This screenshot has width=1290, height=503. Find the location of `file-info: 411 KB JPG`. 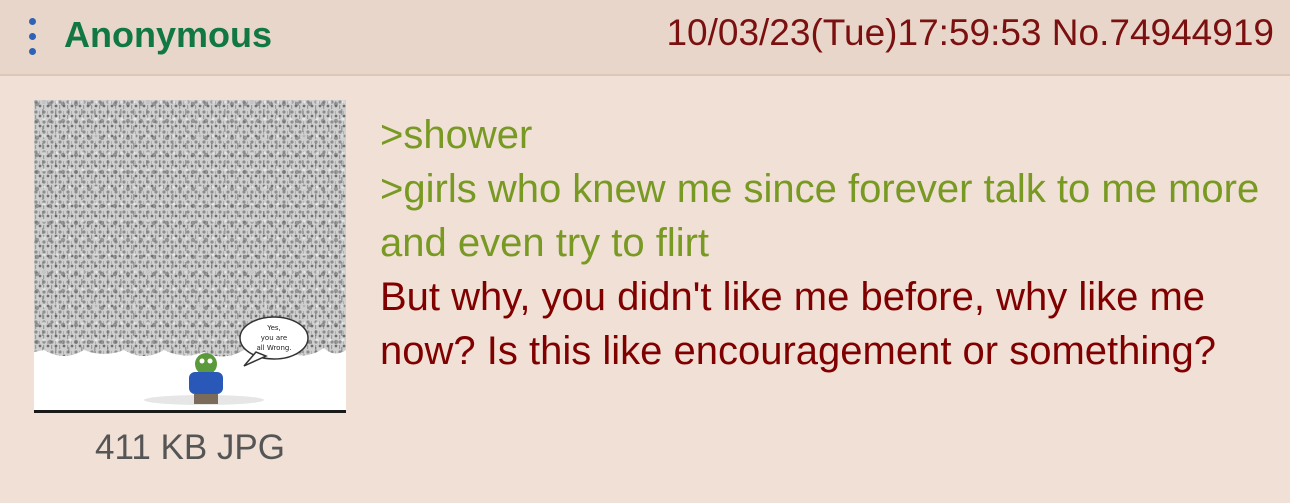

file-info: 411 KB JPG is located at coordinates (190, 448).